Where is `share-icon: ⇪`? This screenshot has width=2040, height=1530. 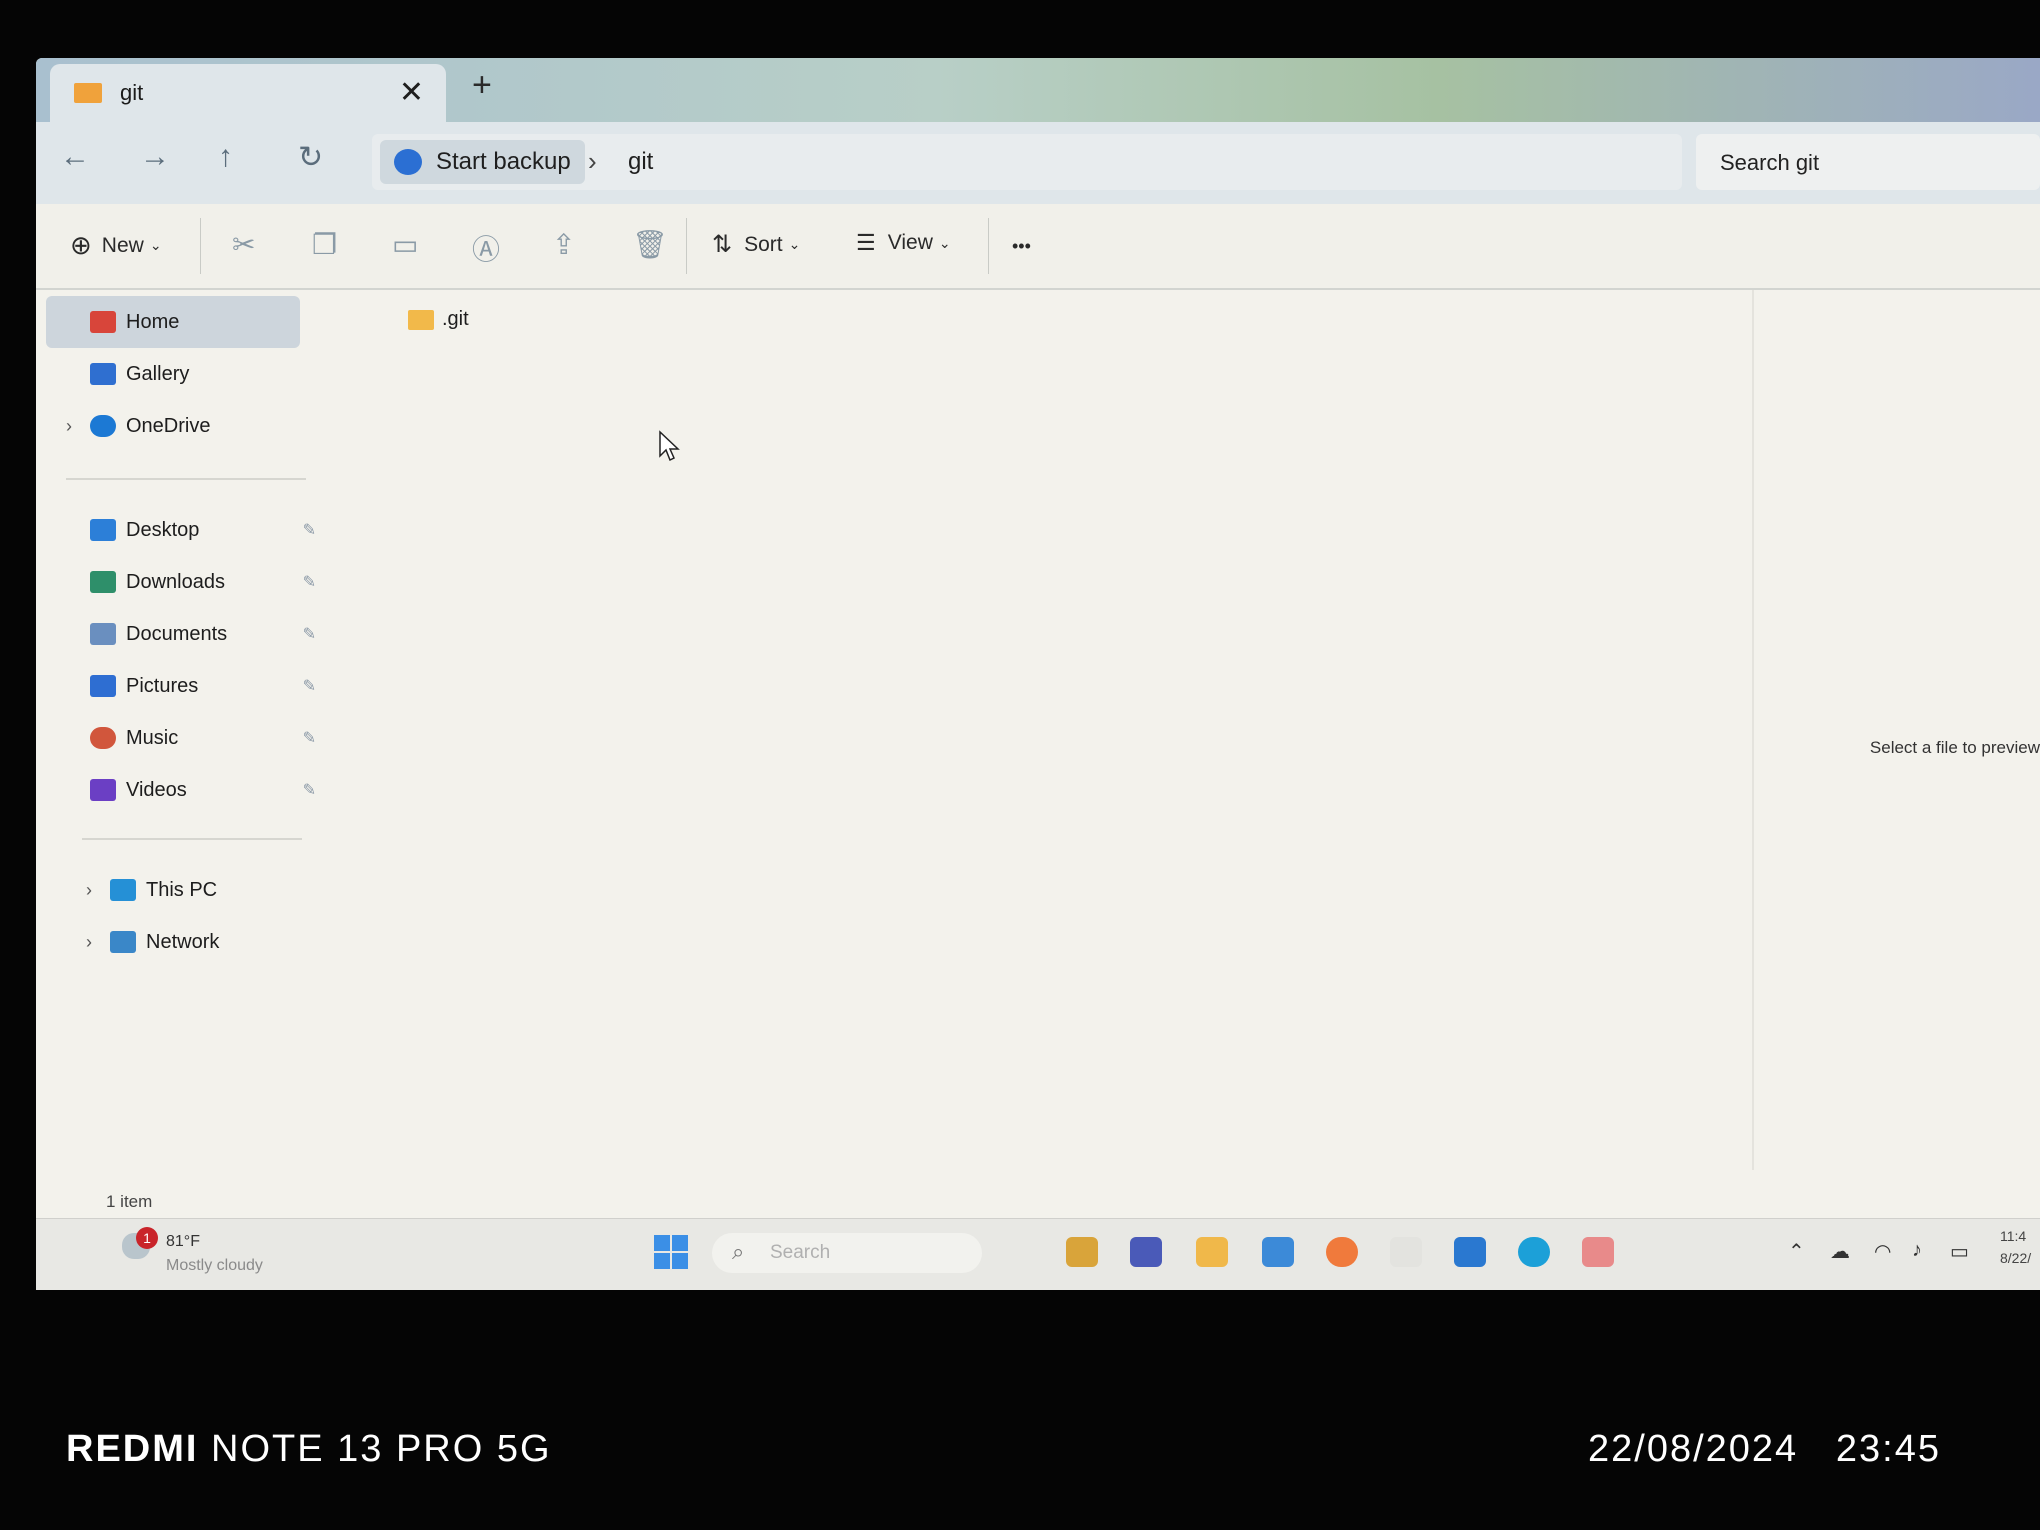
share-icon: ⇪ is located at coordinates (563, 244).